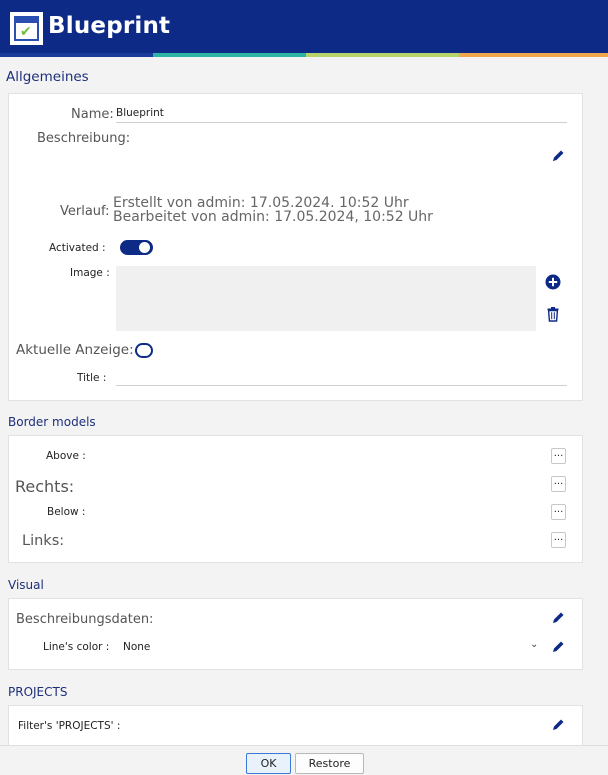  Describe the element at coordinates (45, 486) in the screenshot. I see `border-right-label: Rechts:` at that location.